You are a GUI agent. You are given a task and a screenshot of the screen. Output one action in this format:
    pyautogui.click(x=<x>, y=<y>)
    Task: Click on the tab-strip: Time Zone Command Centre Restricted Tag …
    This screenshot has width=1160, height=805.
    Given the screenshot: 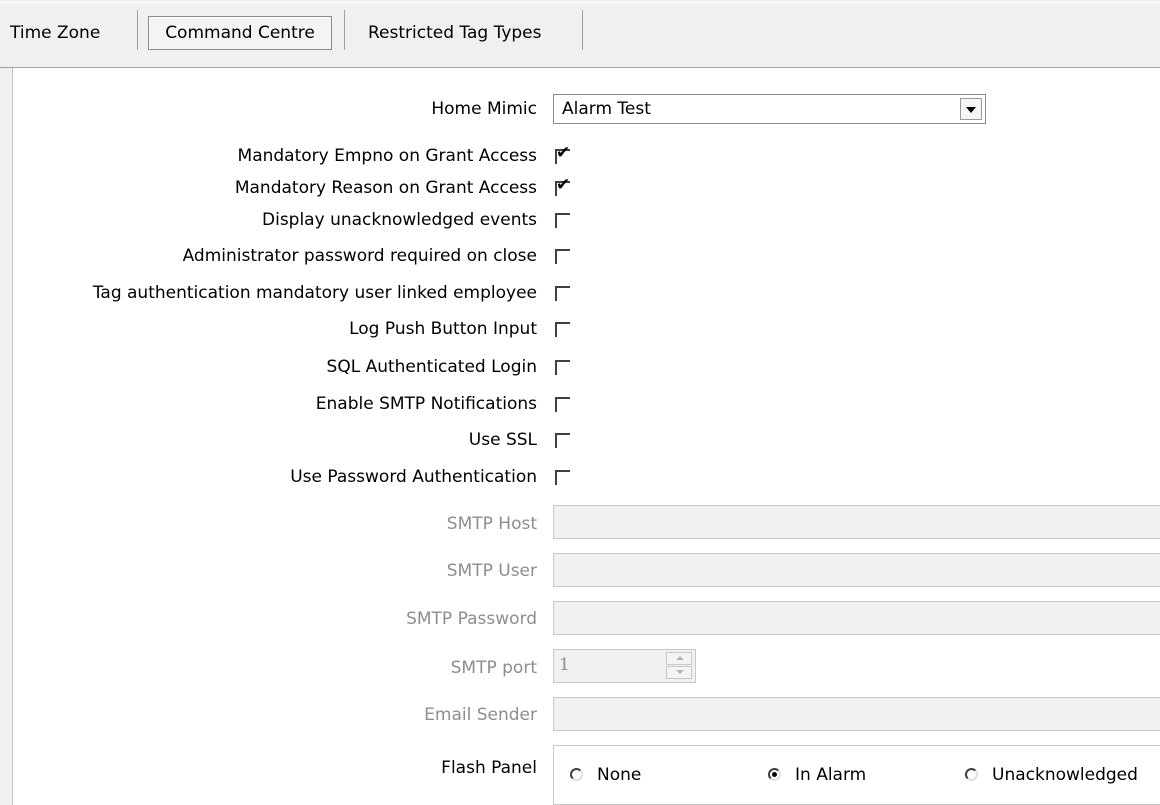 What is the action you would take?
    pyautogui.click(x=580, y=34)
    